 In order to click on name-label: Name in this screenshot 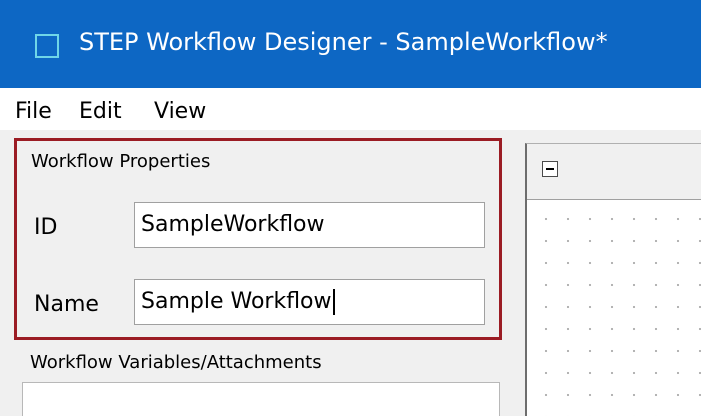, I will do `click(66, 304)`.